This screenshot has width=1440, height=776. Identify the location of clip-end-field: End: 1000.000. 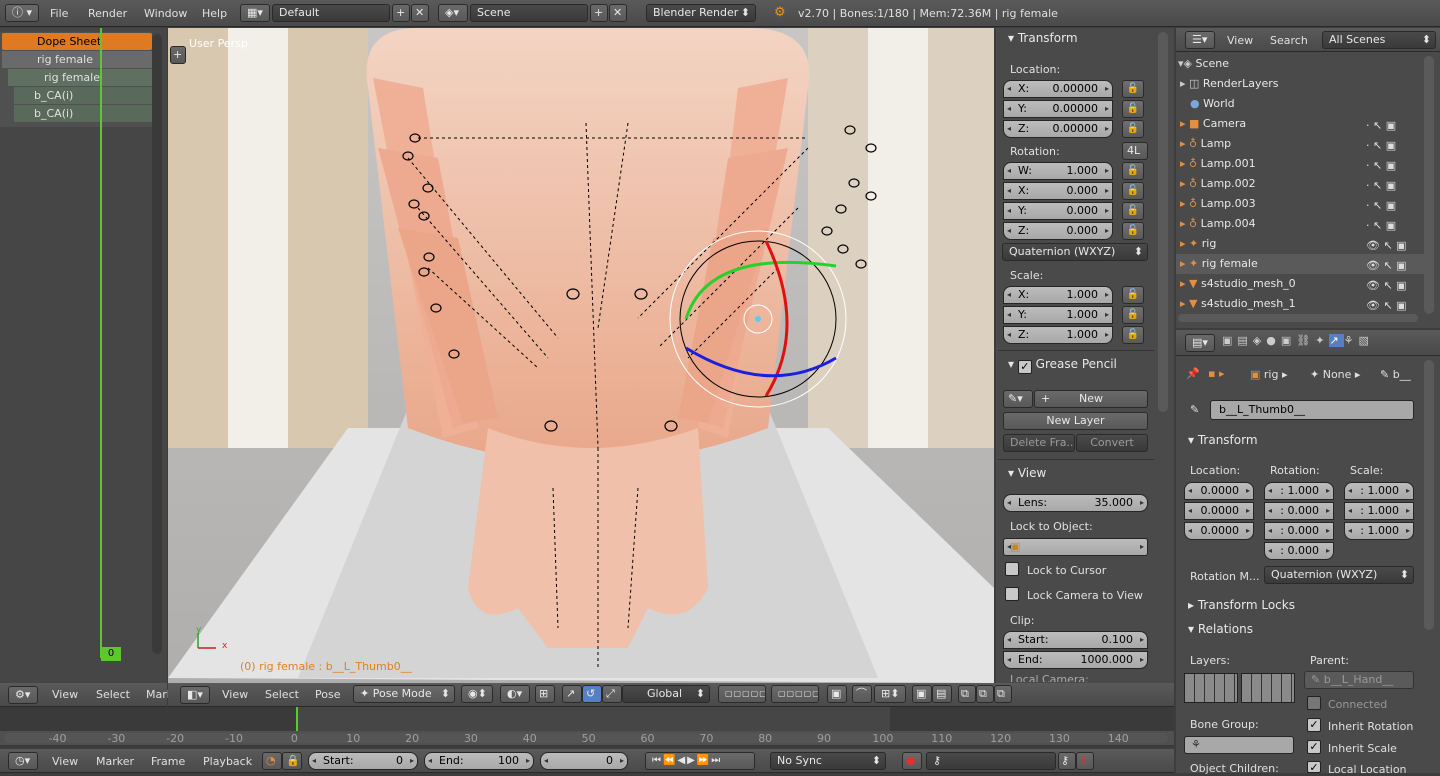
(1075, 660).